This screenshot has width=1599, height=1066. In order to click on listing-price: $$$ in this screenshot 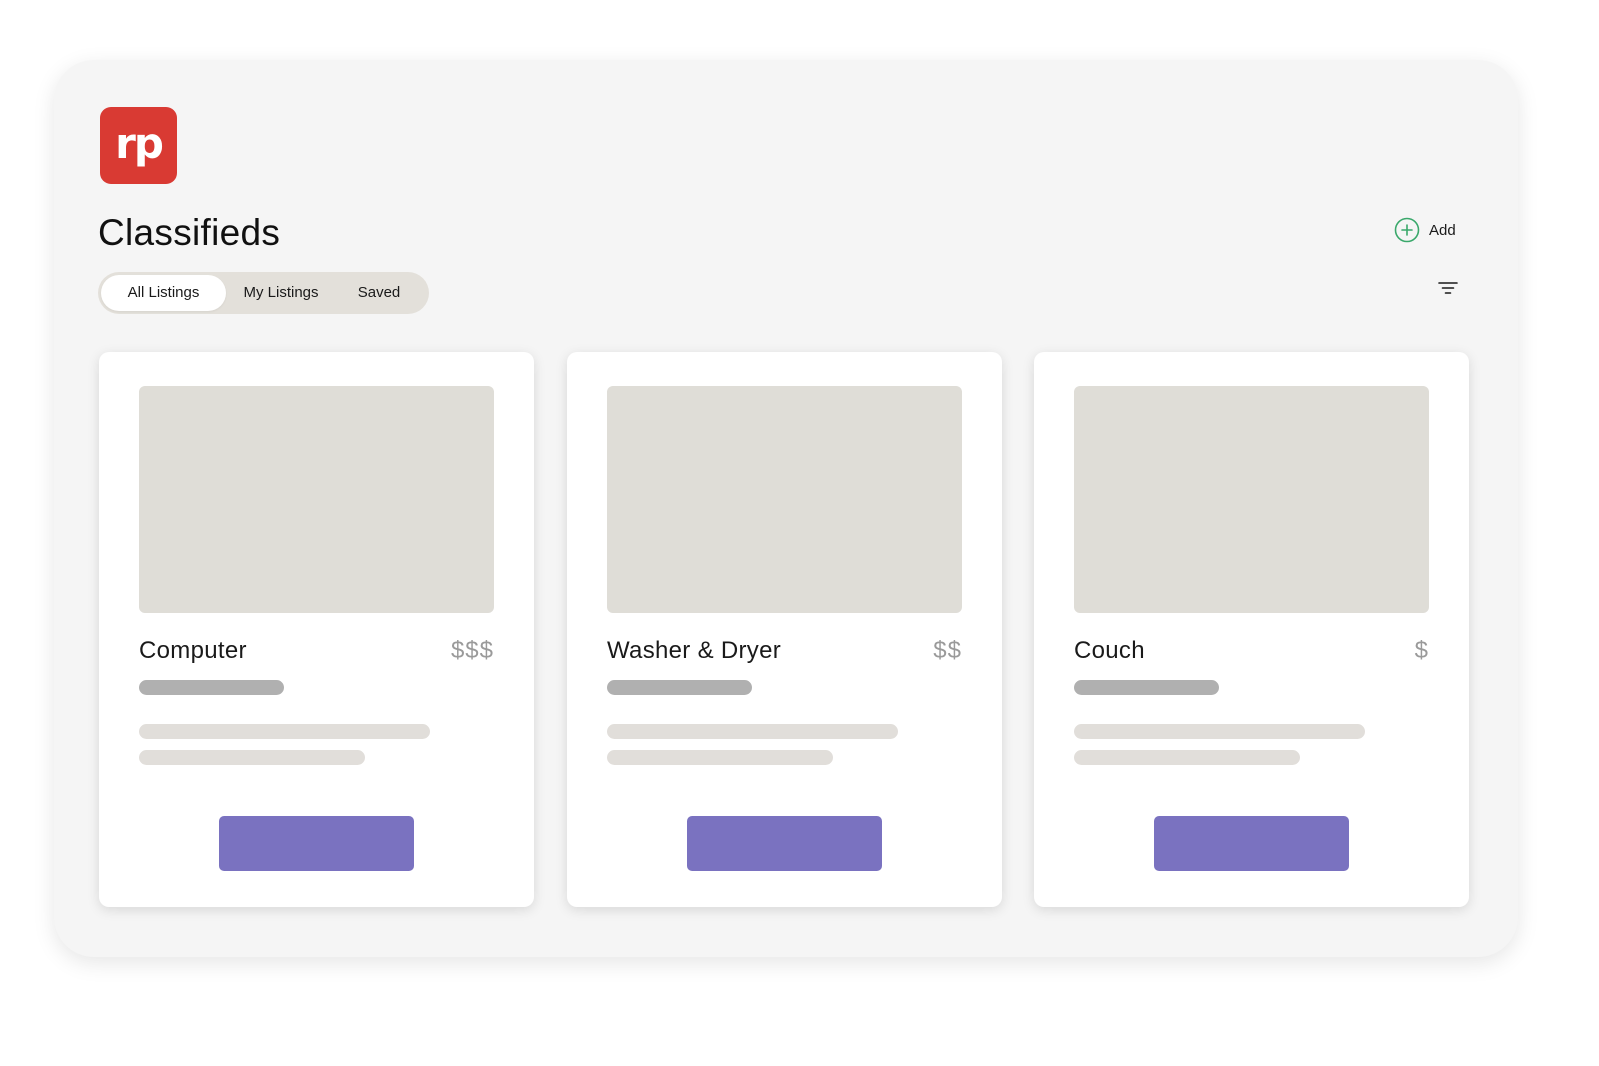, I will do `click(472, 650)`.